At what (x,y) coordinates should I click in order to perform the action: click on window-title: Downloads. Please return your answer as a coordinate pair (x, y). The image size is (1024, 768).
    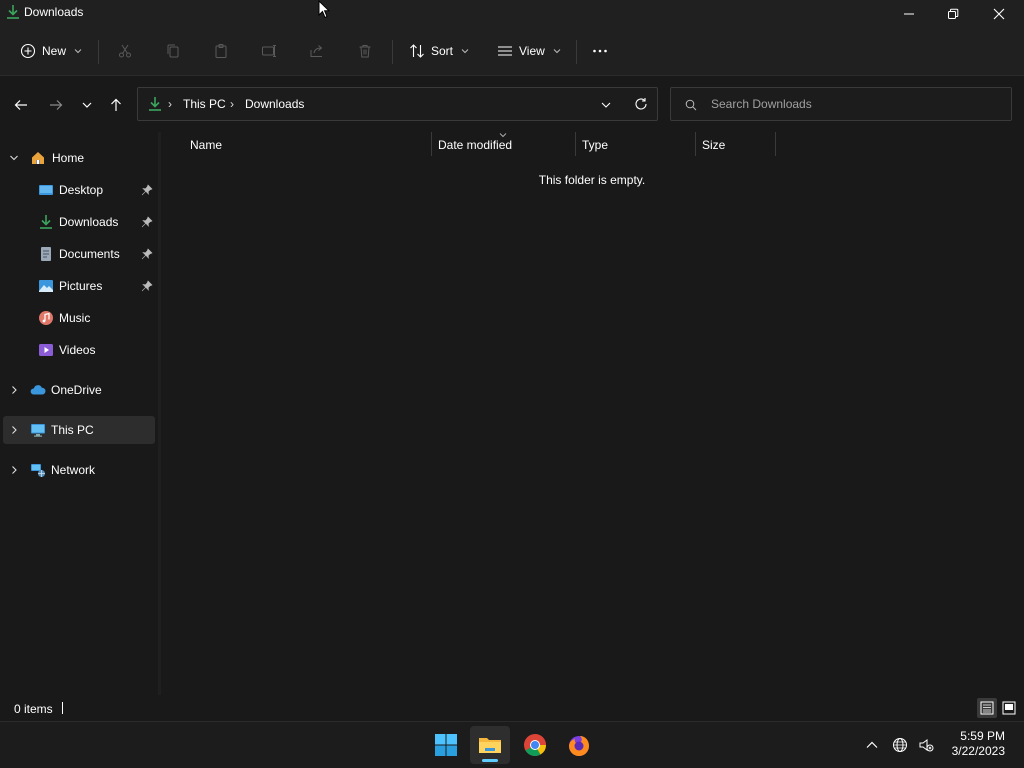
    Looking at the image, I should click on (54, 12).